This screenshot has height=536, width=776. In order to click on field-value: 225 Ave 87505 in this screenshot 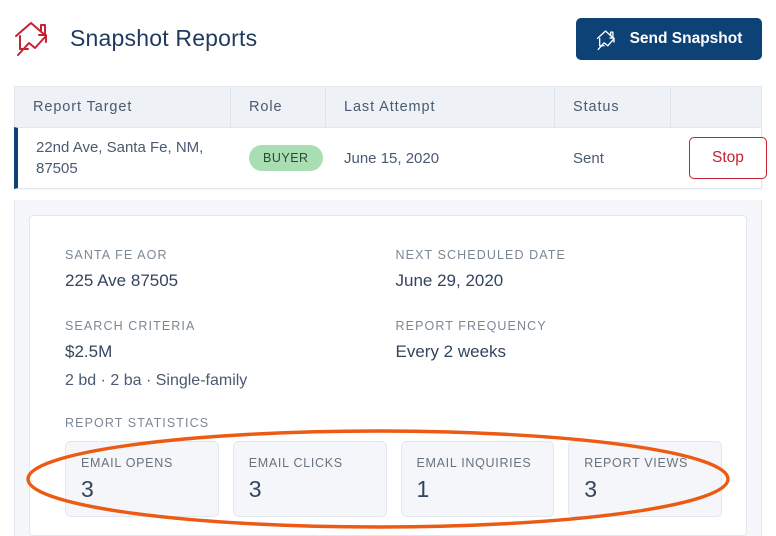, I will do `click(122, 280)`.